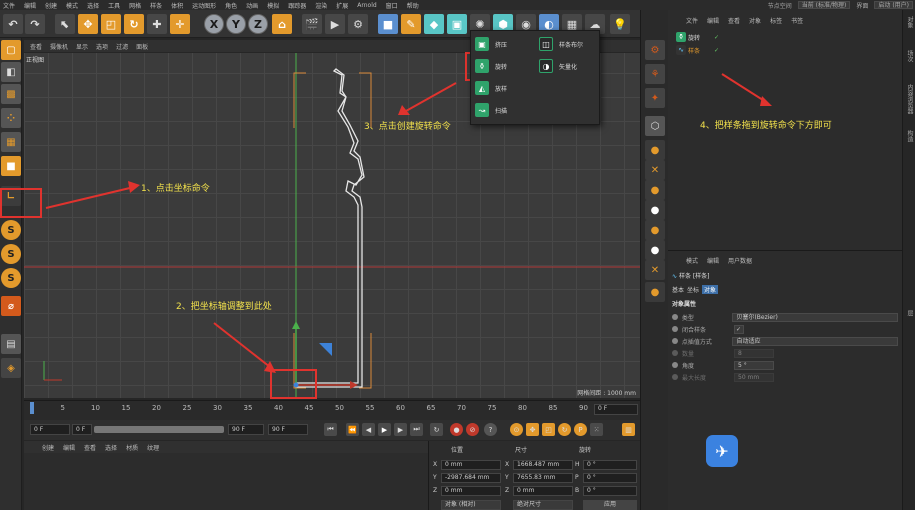  Describe the element at coordinates (246, 429) in the screenshot. I see `preview-end-field: 90 F` at that location.